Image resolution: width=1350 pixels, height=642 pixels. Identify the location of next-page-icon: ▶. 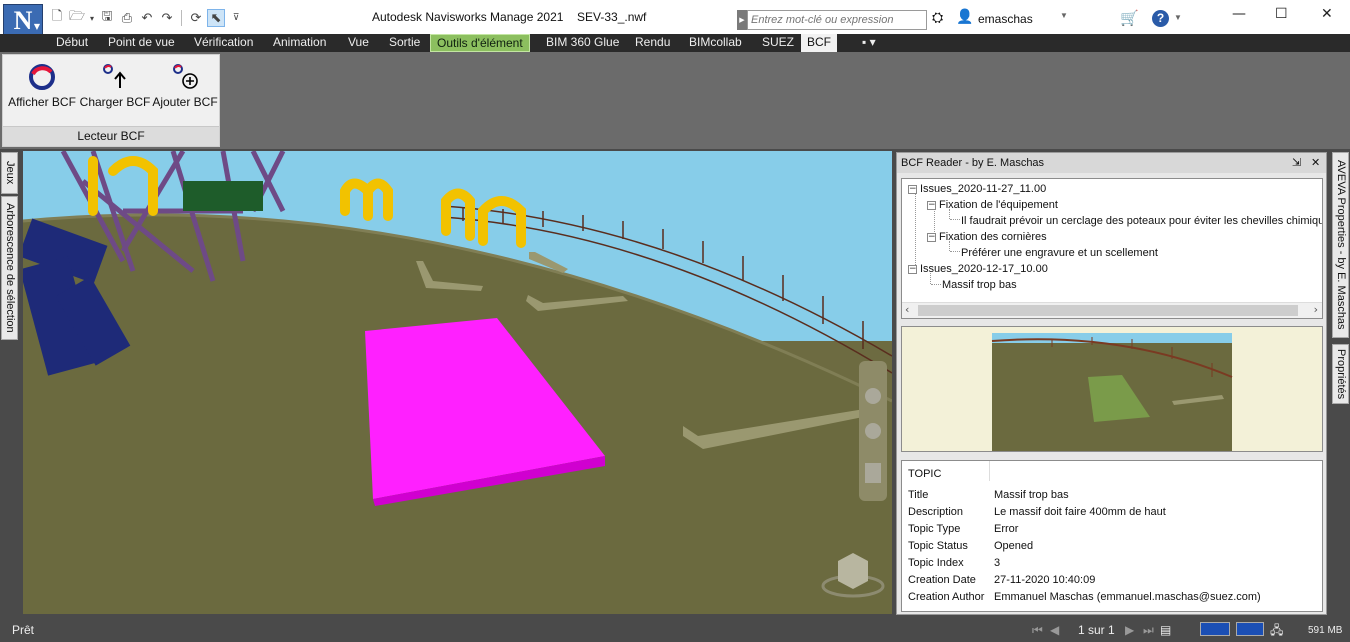
(1129, 630).